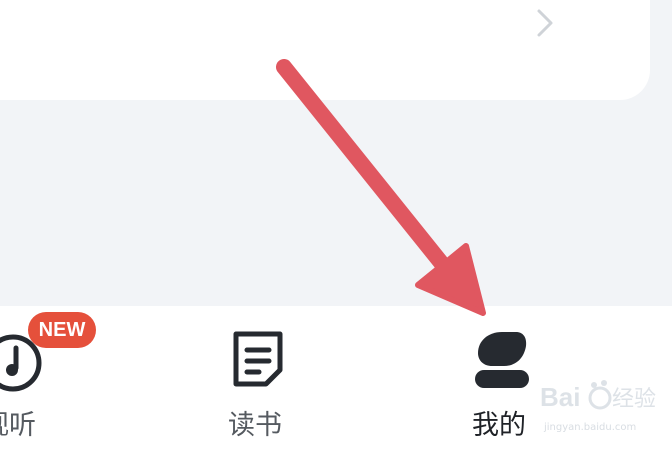 Image resolution: width=672 pixels, height=452 pixels. What do you see at coordinates (598, 396) in the screenshot?
I see `paw-logo-icon: Bai 经验` at bounding box center [598, 396].